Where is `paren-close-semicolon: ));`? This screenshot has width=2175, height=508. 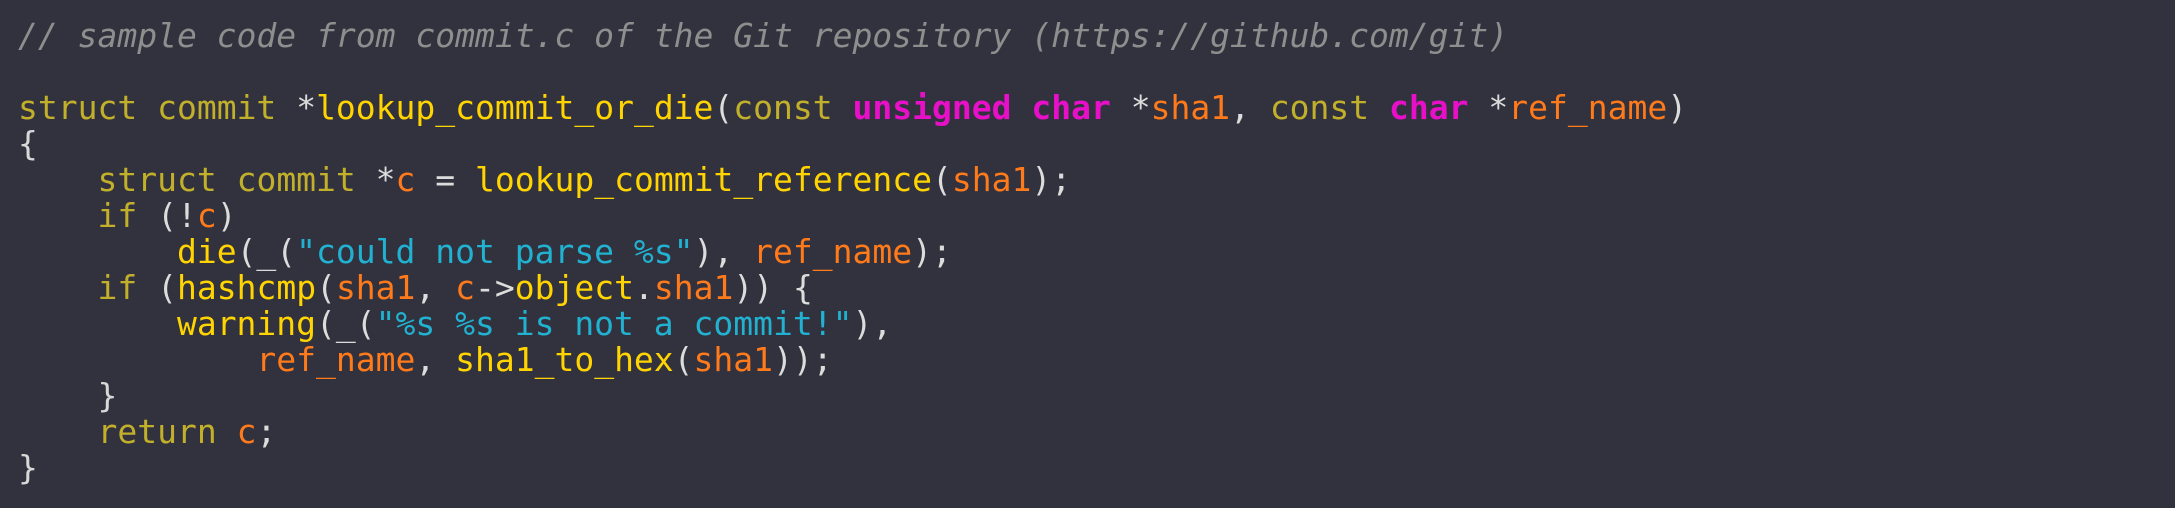 paren-close-semicolon: )); is located at coordinates (803, 359).